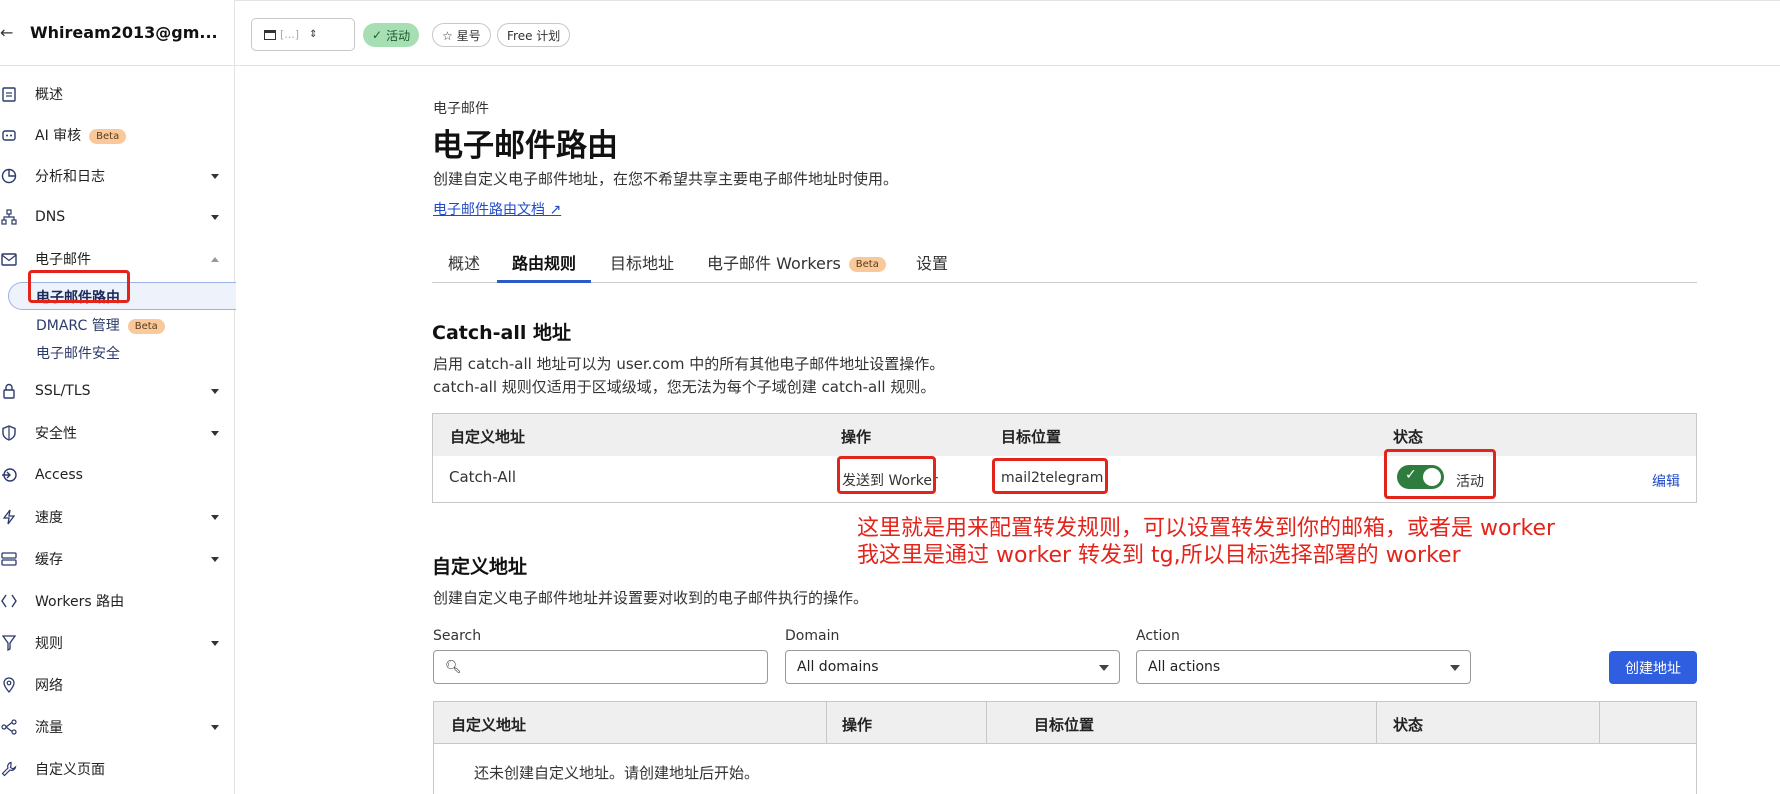 Image resolution: width=1780 pixels, height=794 pixels. What do you see at coordinates (9, 517) in the screenshot?
I see `lightning-icon` at bounding box center [9, 517].